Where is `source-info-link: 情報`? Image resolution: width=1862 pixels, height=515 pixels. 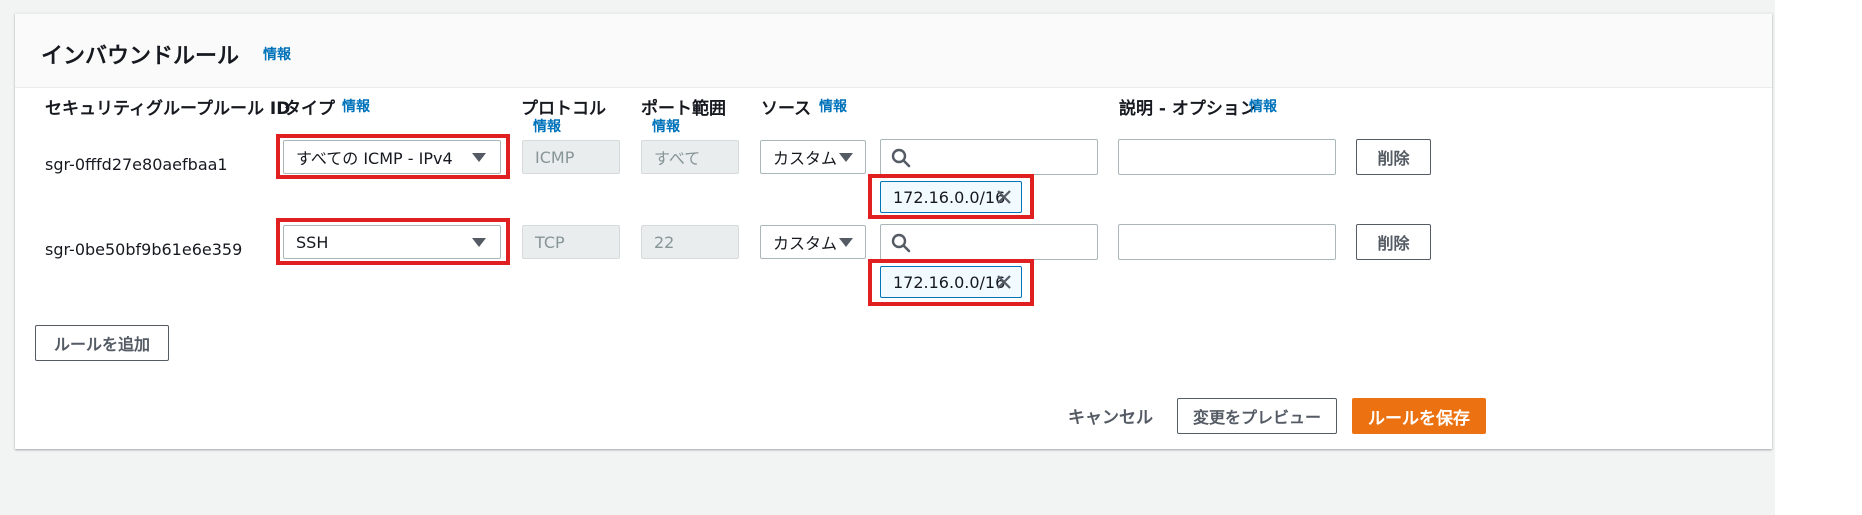 source-info-link: 情報 is located at coordinates (833, 106).